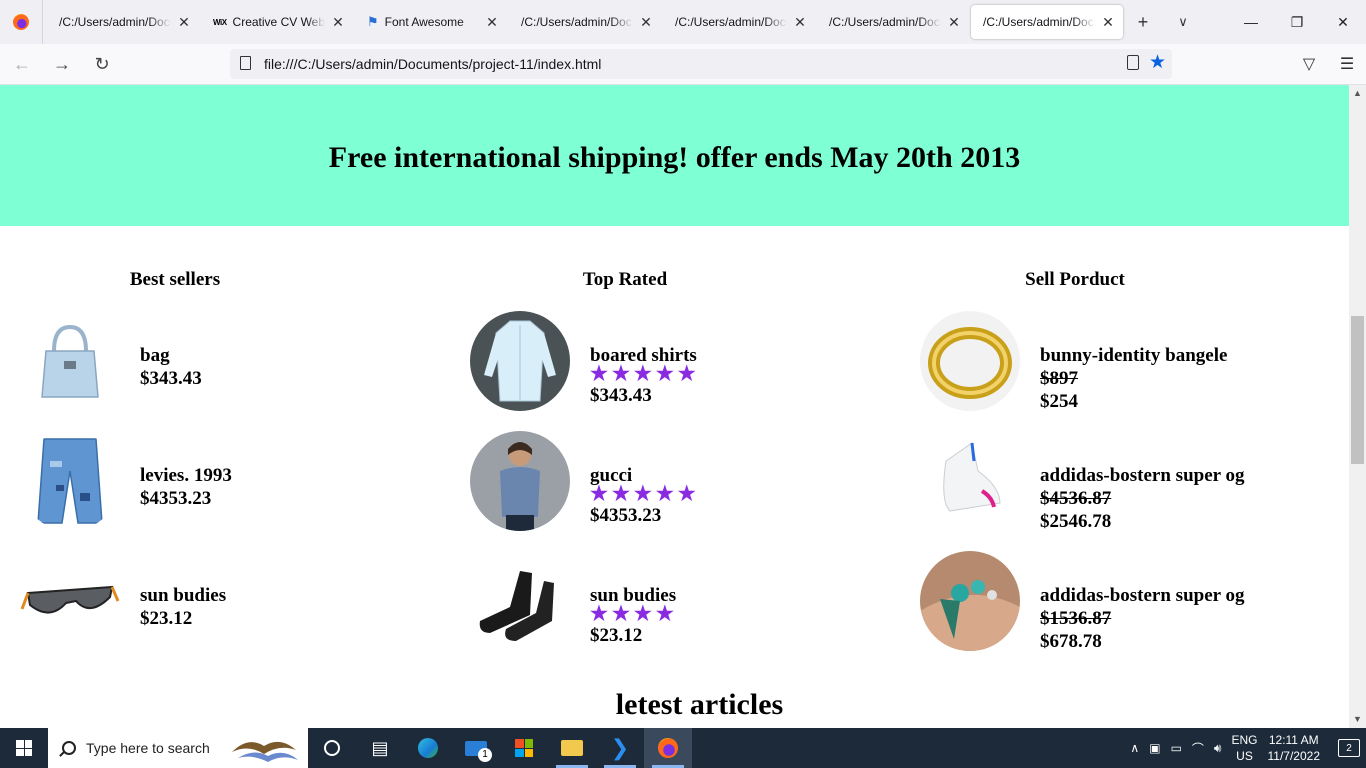 This screenshot has width=1366, height=768. Describe the element at coordinates (62, 64) in the screenshot. I see `forward-button: →` at that location.